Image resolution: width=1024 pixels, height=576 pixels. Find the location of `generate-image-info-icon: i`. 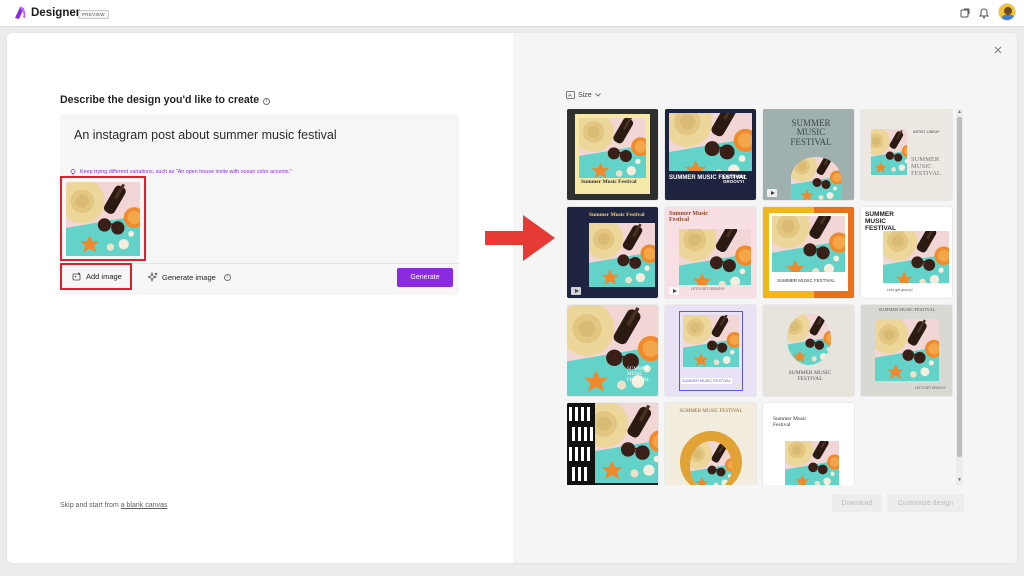

generate-image-info-icon: i is located at coordinates (227, 277).